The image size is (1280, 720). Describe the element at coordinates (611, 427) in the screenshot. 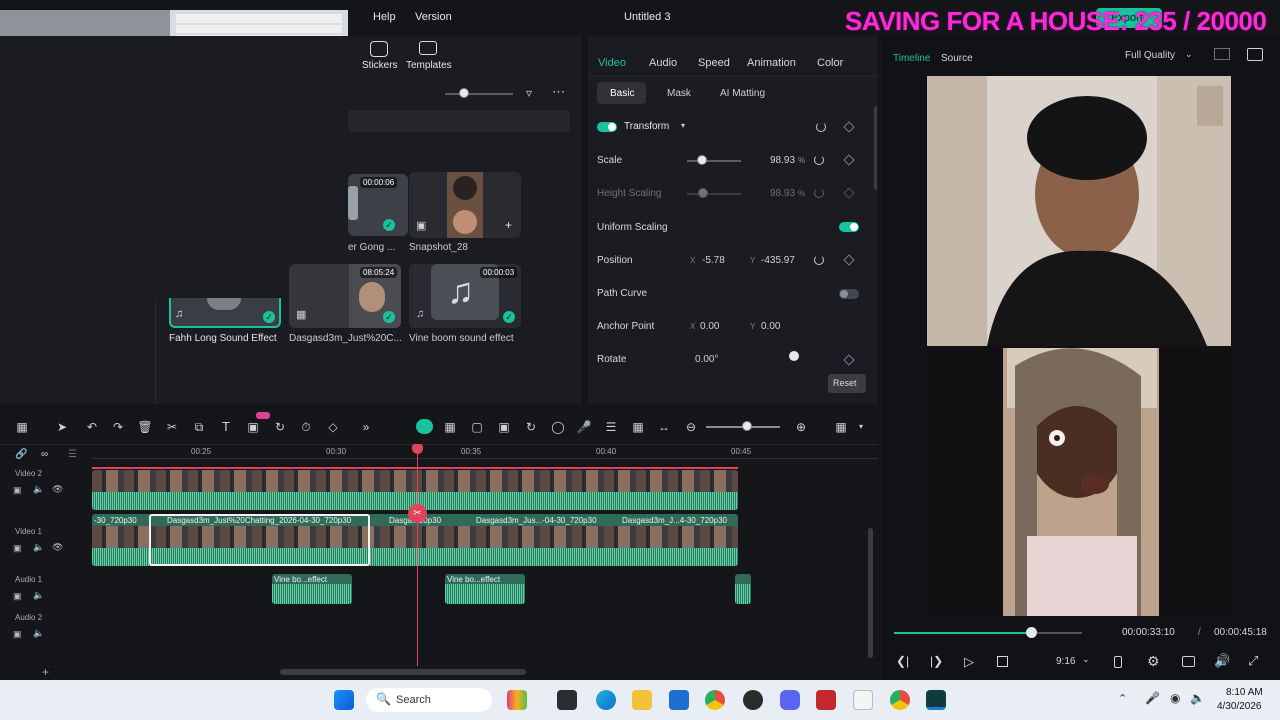

I see `mixer-icon: ☰` at that location.